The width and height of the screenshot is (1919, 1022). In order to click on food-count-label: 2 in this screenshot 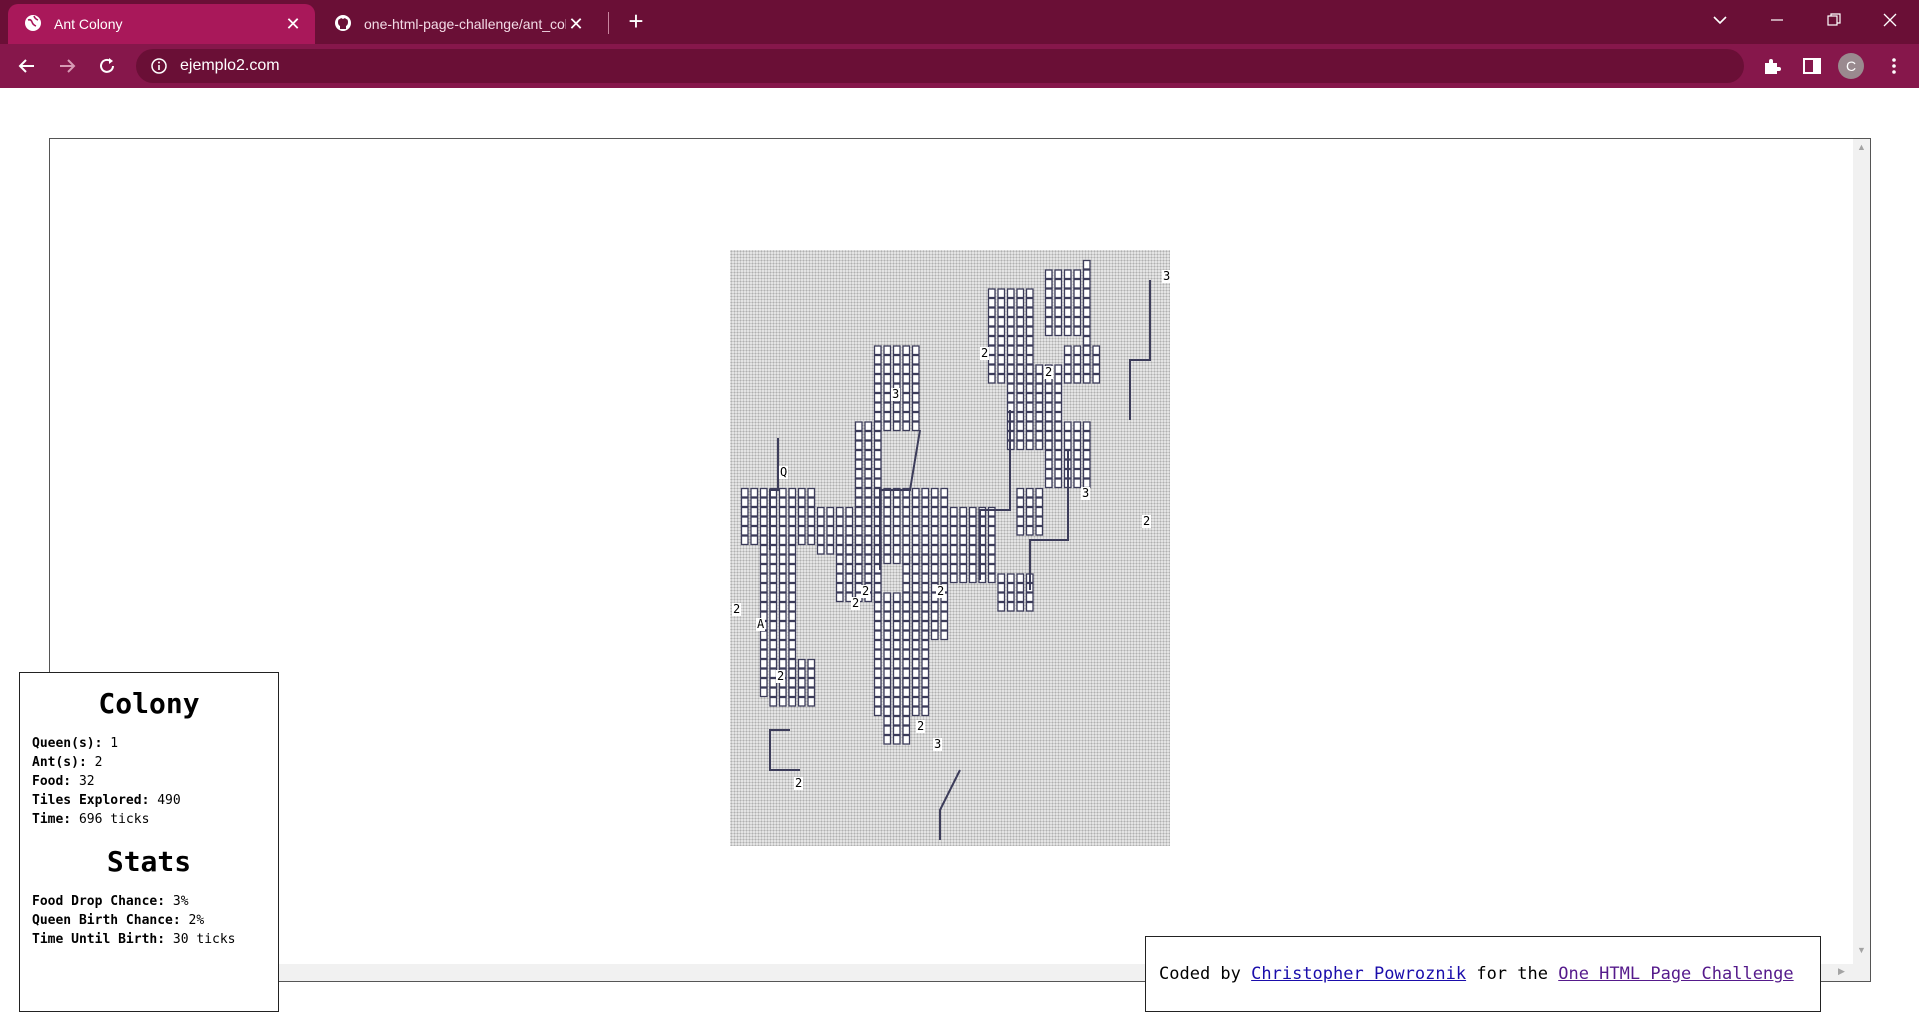, I will do `click(737, 609)`.